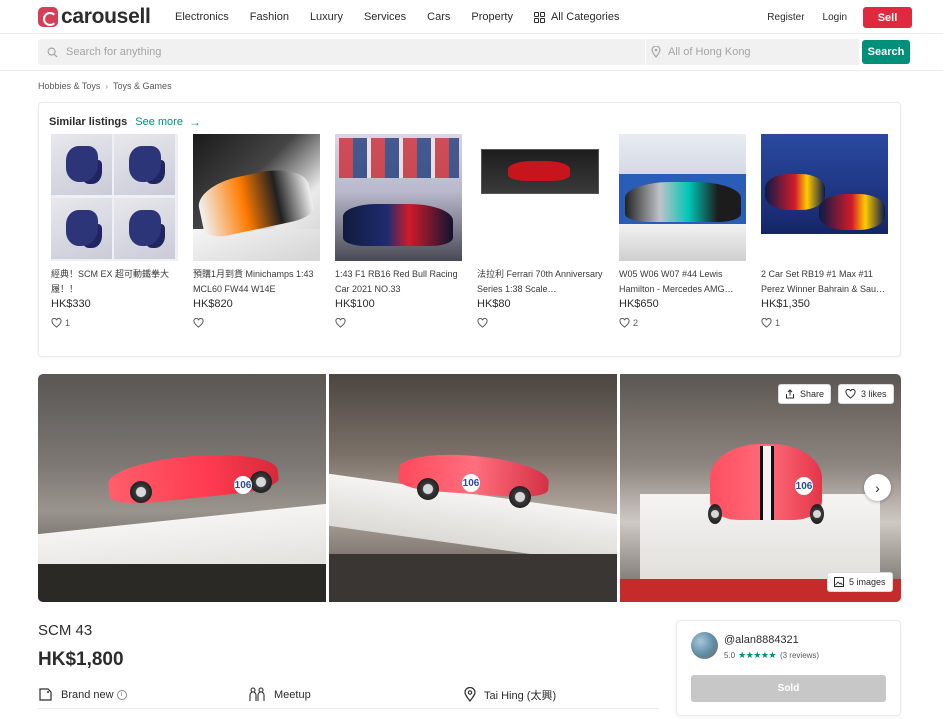 The width and height of the screenshot is (943, 719). Describe the element at coordinates (269, 17) in the screenshot. I see `nav-fashion: Fashion` at that location.